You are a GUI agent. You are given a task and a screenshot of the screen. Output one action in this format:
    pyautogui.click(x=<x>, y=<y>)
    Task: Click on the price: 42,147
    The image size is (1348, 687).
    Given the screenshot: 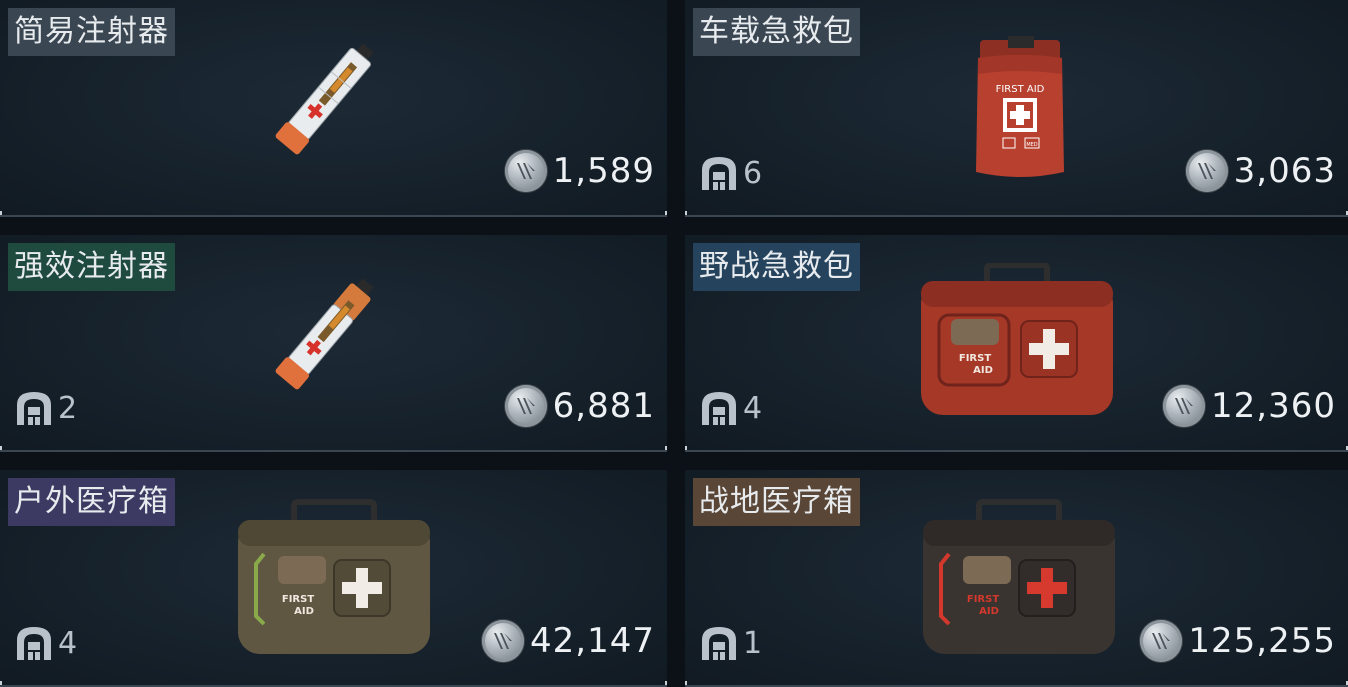 What is the action you would take?
    pyautogui.click(x=568, y=641)
    